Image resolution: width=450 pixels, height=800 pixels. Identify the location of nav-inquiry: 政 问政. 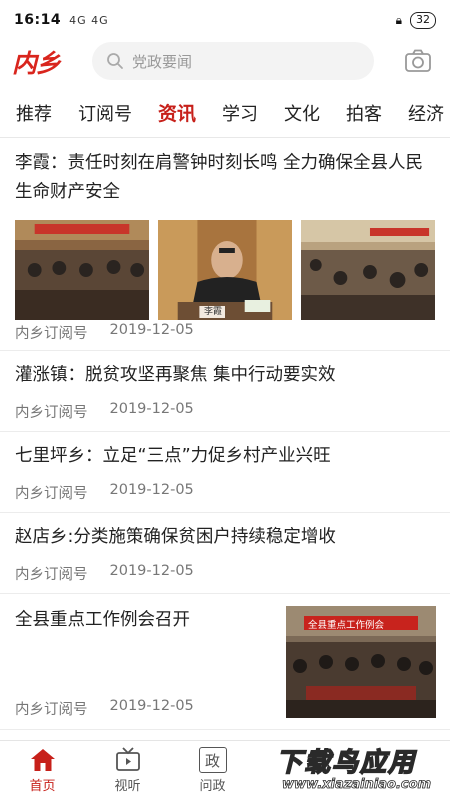
(212, 770).